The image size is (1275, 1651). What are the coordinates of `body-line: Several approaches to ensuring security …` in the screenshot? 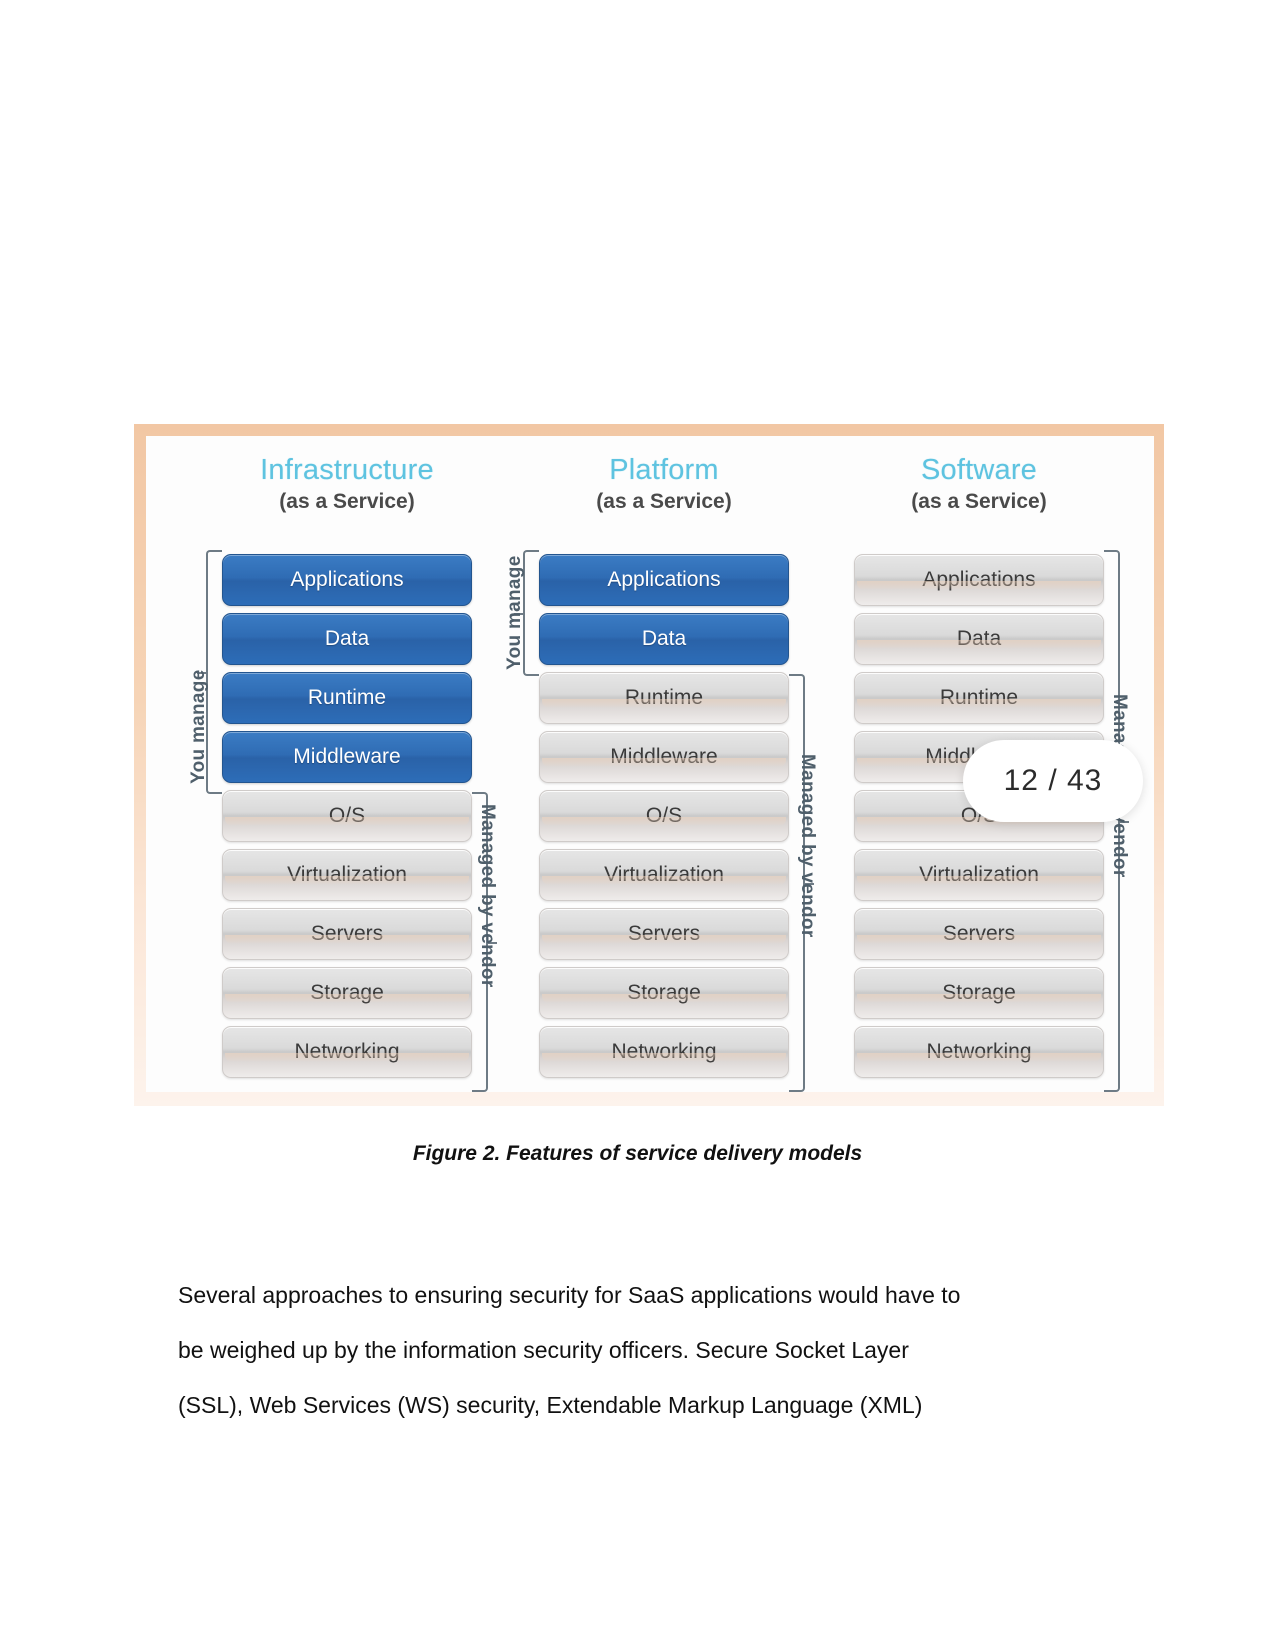 It's located at (569, 1295).